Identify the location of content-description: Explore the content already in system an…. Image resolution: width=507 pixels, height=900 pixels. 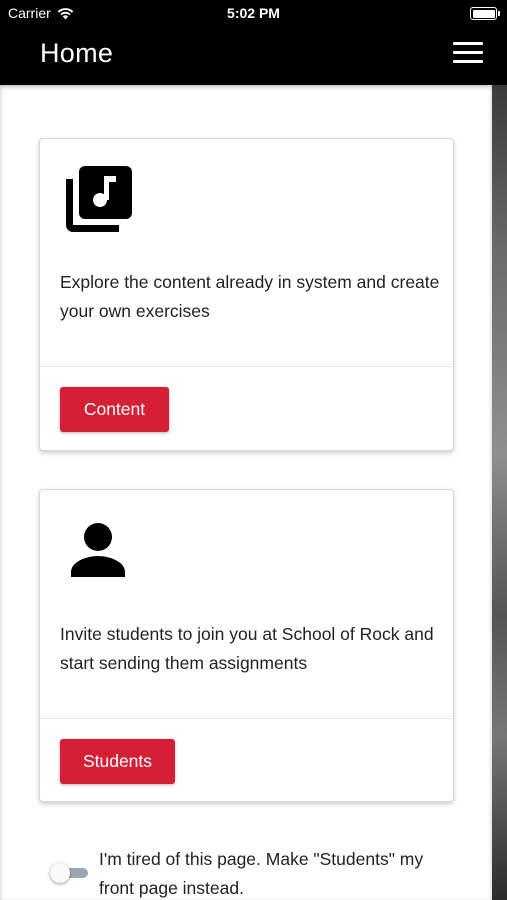
(250, 296).